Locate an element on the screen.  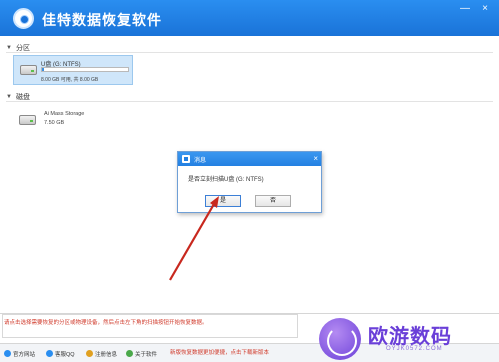
scan-confirm-dialog: 消息 × 是否立刻扫描U盘 (G: NTFS) 是 否 is located at coordinates (249, 182).